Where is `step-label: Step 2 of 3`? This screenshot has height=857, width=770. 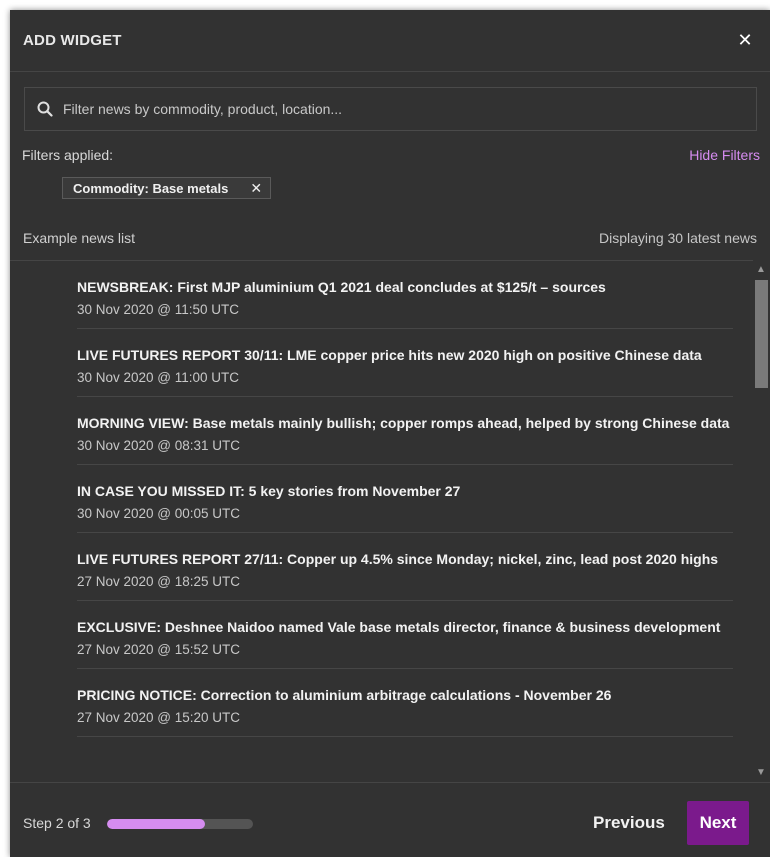
step-label: Step 2 of 3 is located at coordinates (57, 823).